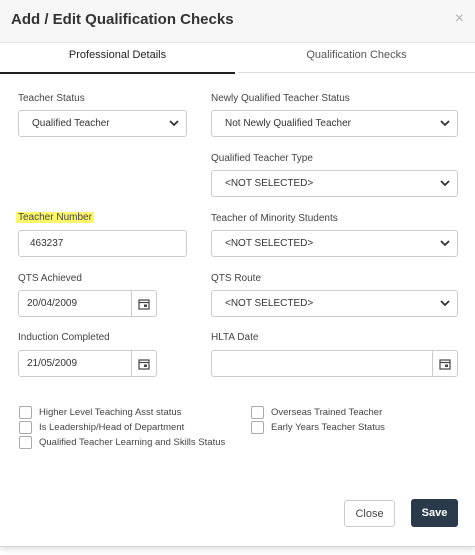 The height and width of the screenshot is (555, 475). Describe the element at coordinates (269, 183) in the screenshot. I see `qualified-teacher-type-value: <NOT SELECTED>` at that location.